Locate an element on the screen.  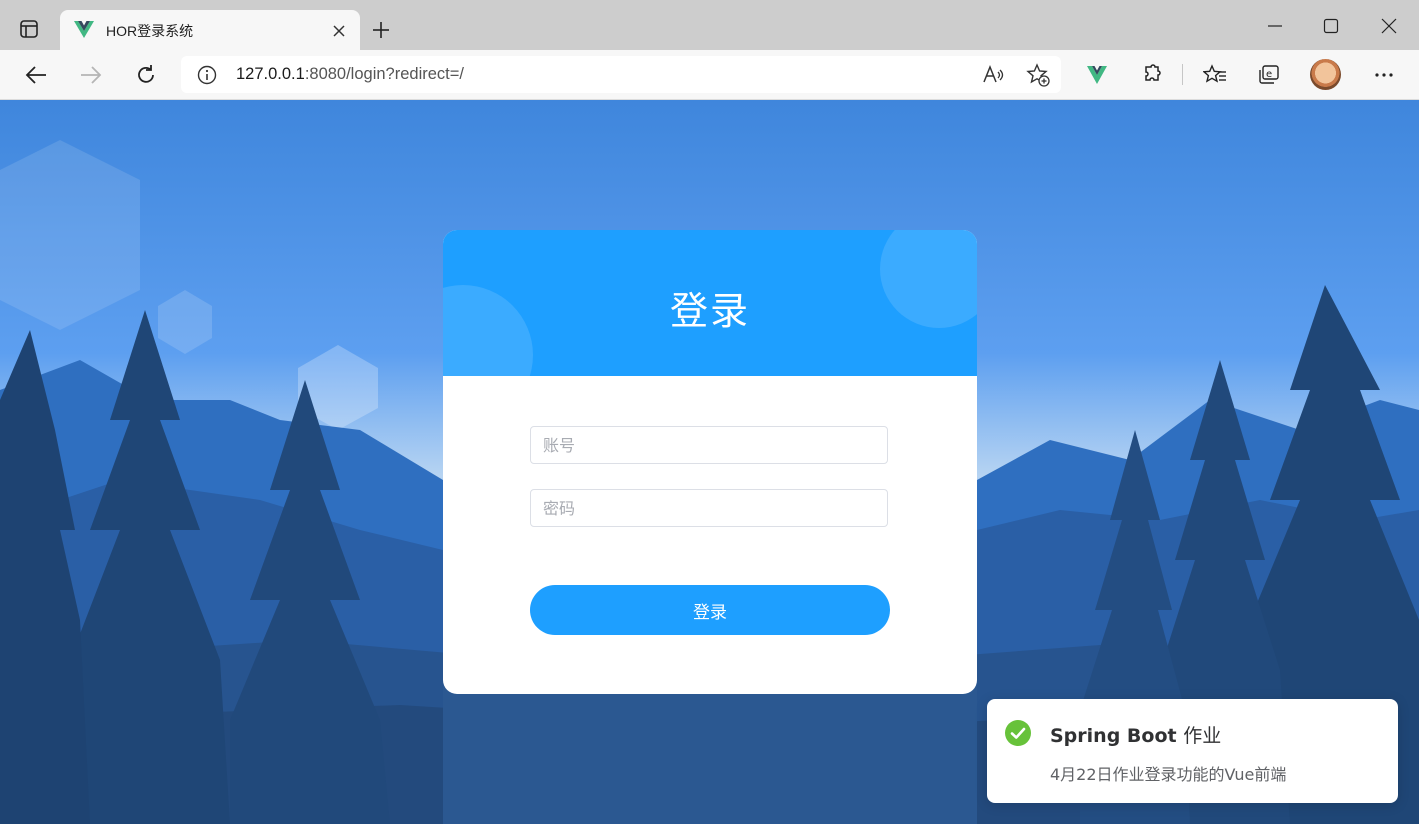
maximize-icon is located at coordinates (1331, 26).